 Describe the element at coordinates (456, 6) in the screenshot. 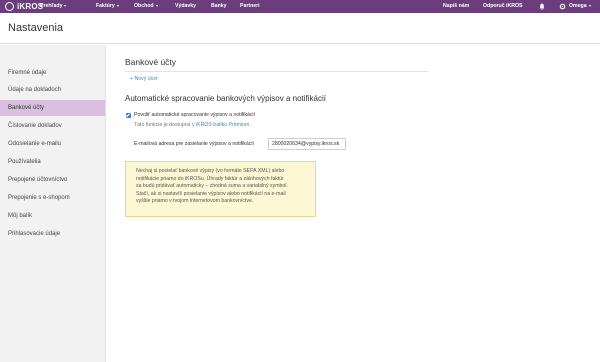

I see `contact-link: Napíš nám` at that location.